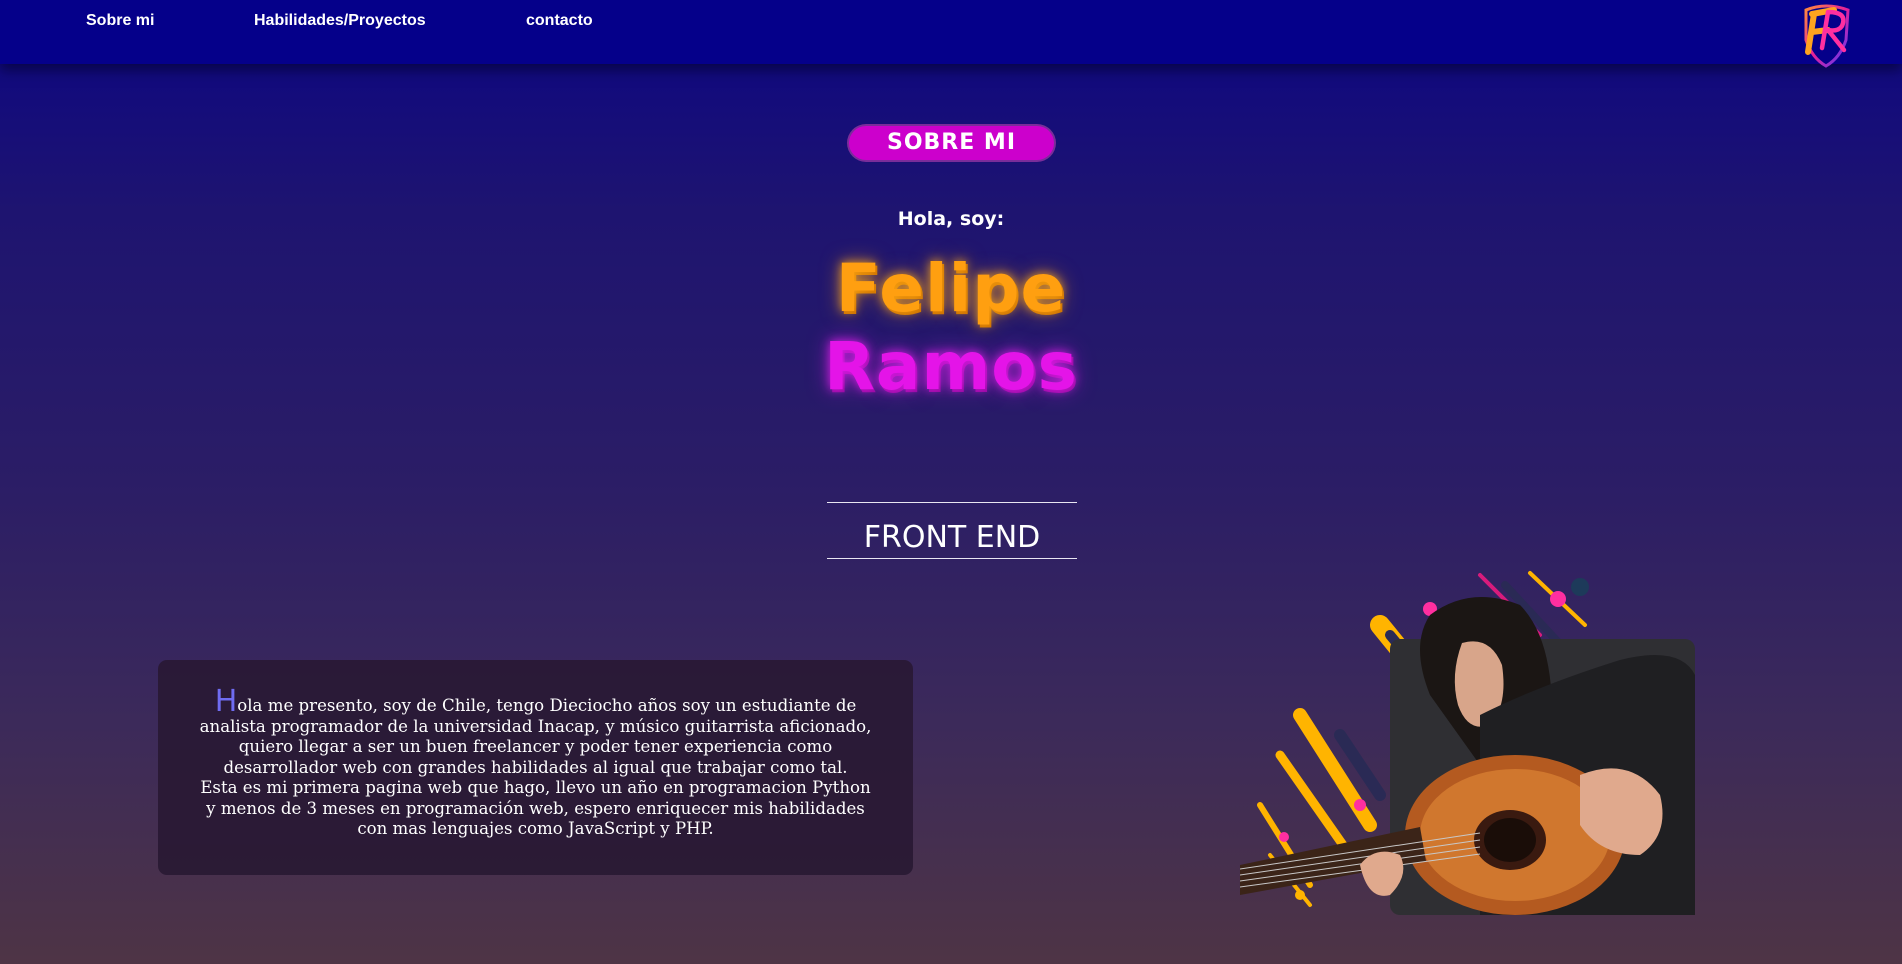 The height and width of the screenshot is (964, 1902). I want to click on sobre-mi-badge: SOBRE MI, so click(951, 143).